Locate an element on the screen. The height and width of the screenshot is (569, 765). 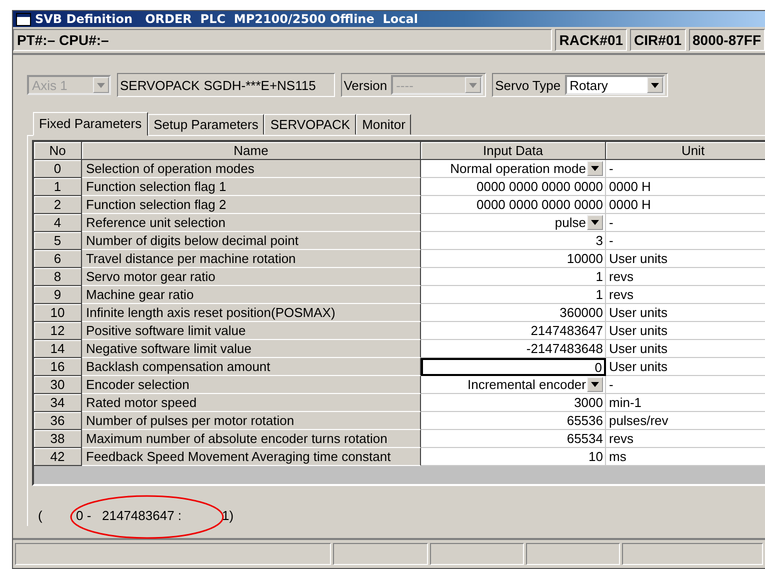
table-cell: 3000 is located at coordinates (513, 403).